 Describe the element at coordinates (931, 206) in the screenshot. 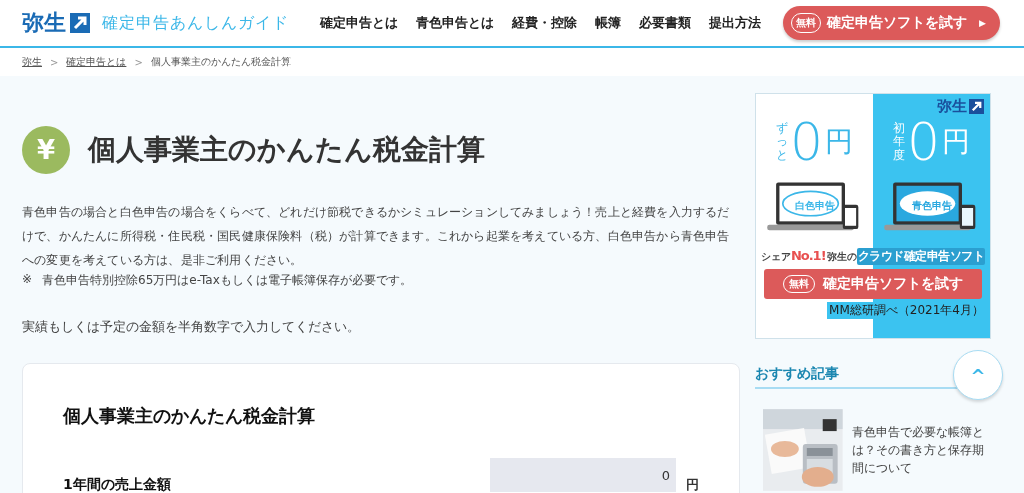

I see `screen-label: 青色申告` at that location.